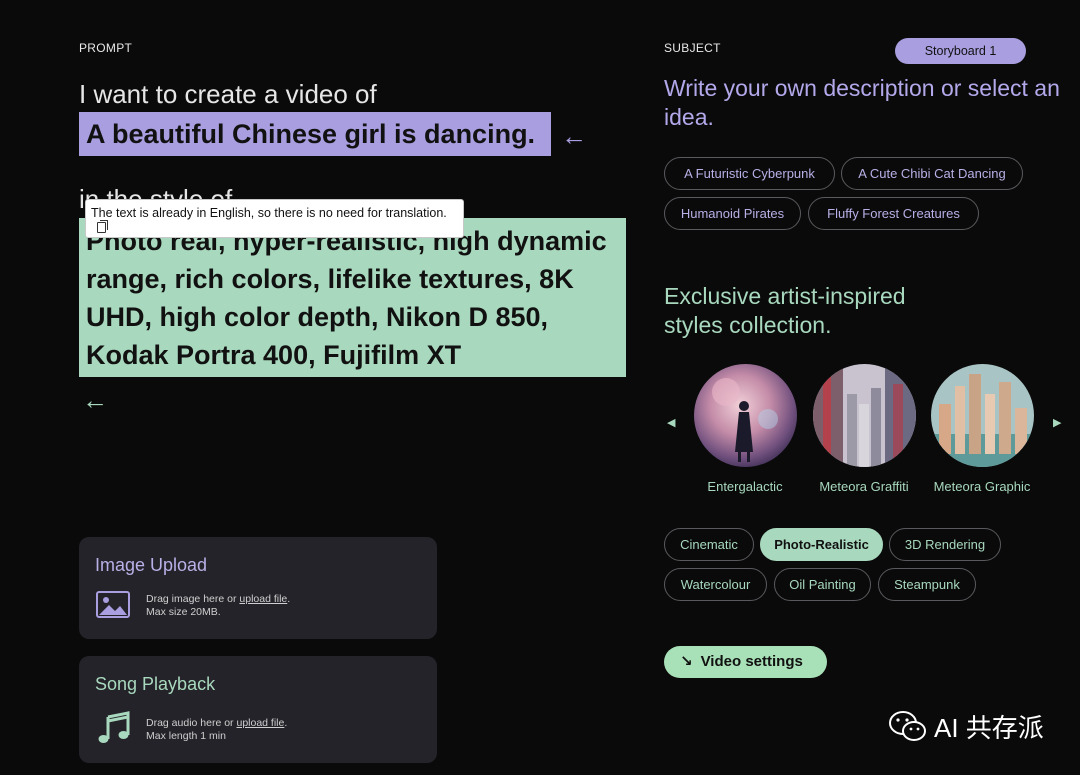 Image resolution: width=1080 pixels, height=775 pixels. I want to click on carousel-prev-icon: ◀, so click(671, 422).